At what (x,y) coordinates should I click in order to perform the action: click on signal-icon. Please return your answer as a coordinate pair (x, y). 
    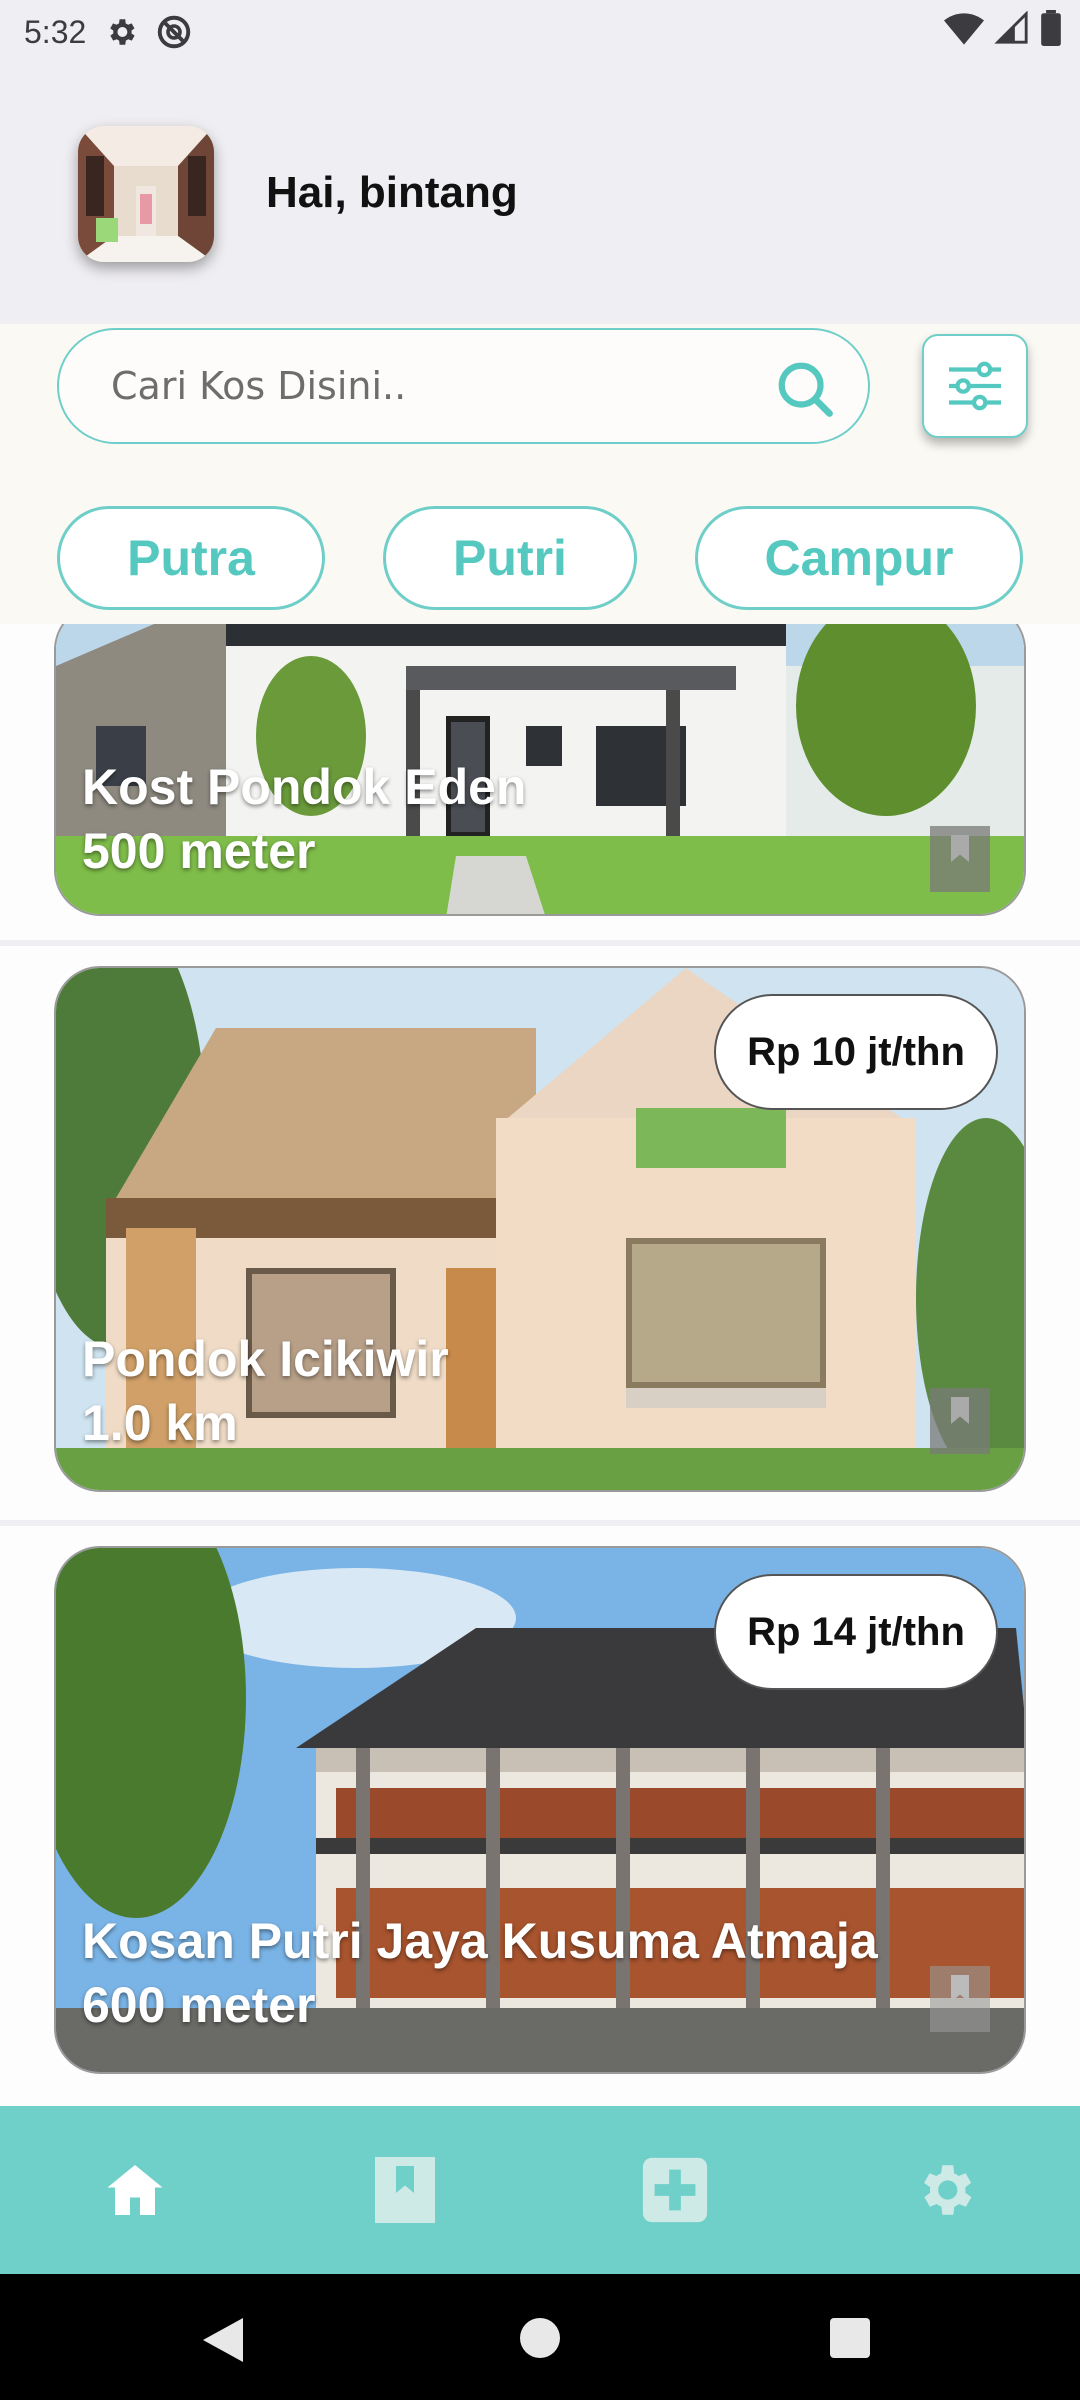
    Looking at the image, I should click on (1011, 27).